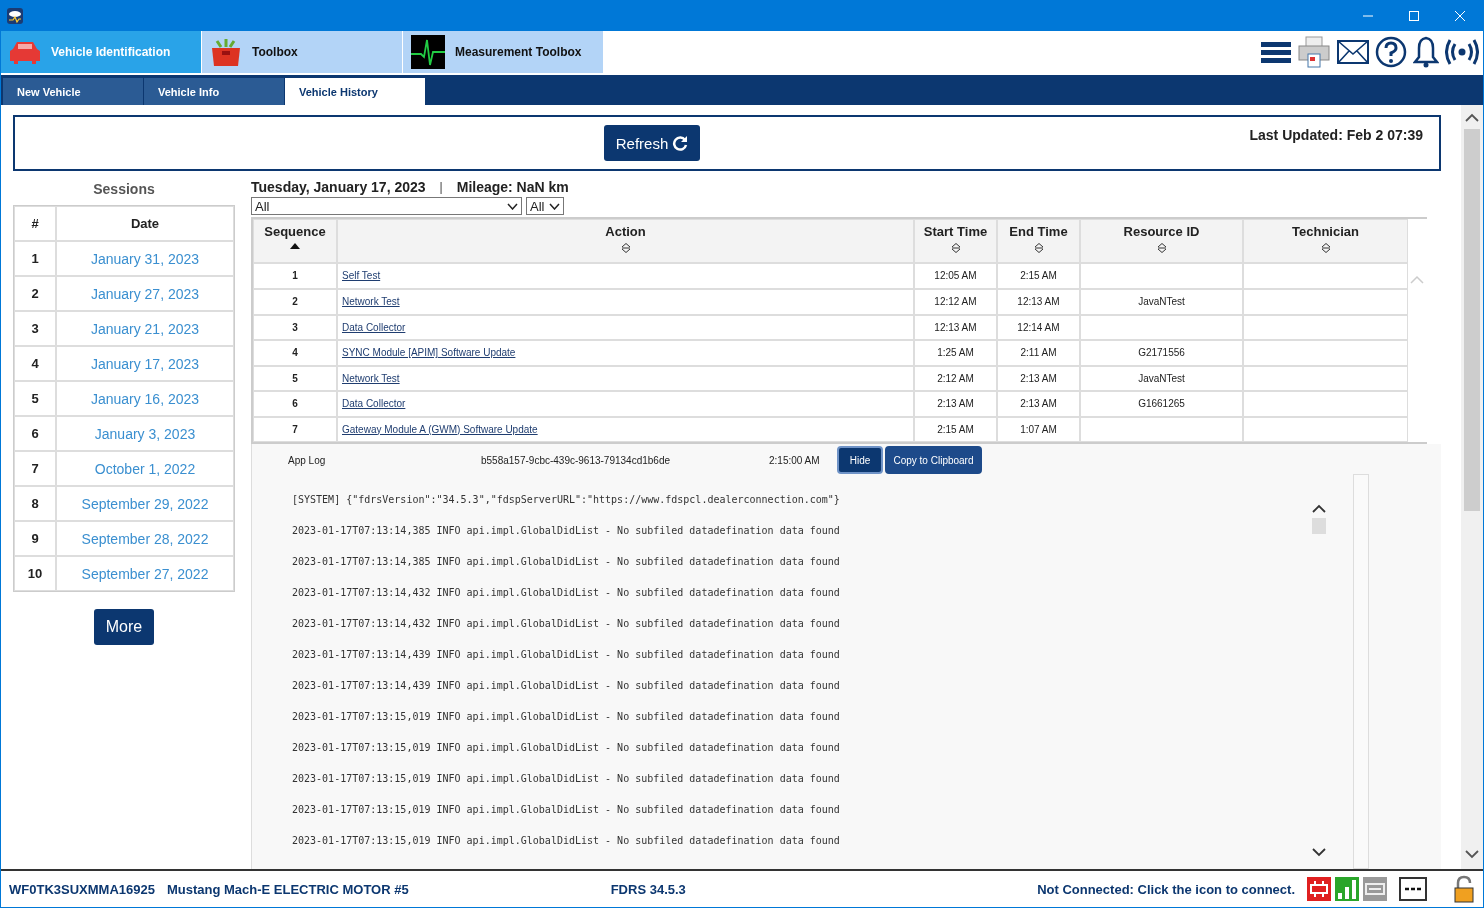  I want to click on log-line: 2023-01-17T07:13:14,439 INFO api.impl.GlobalDidList - No subfiled datadefination data found, so click(566, 655).